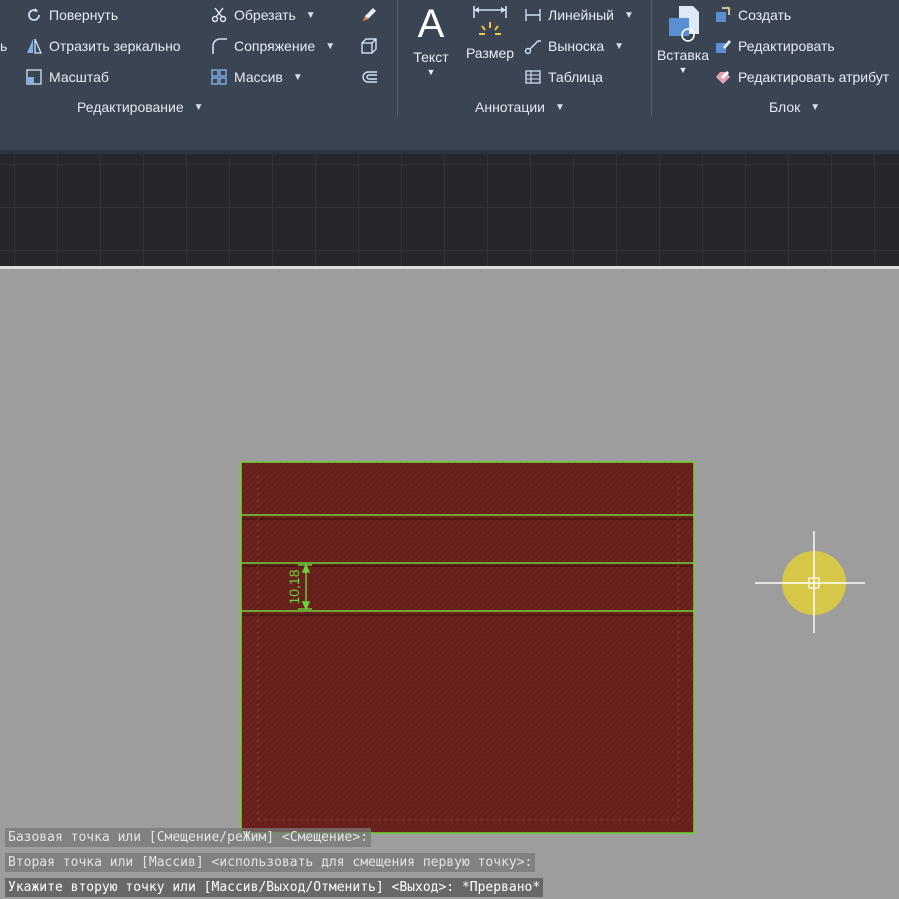 Image resolution: width=899 pixels, height=899 pixels. What do you see at coordinates (533, 46) in the screenshot?
I see `leader-icon` at bounding box center [533, 46].